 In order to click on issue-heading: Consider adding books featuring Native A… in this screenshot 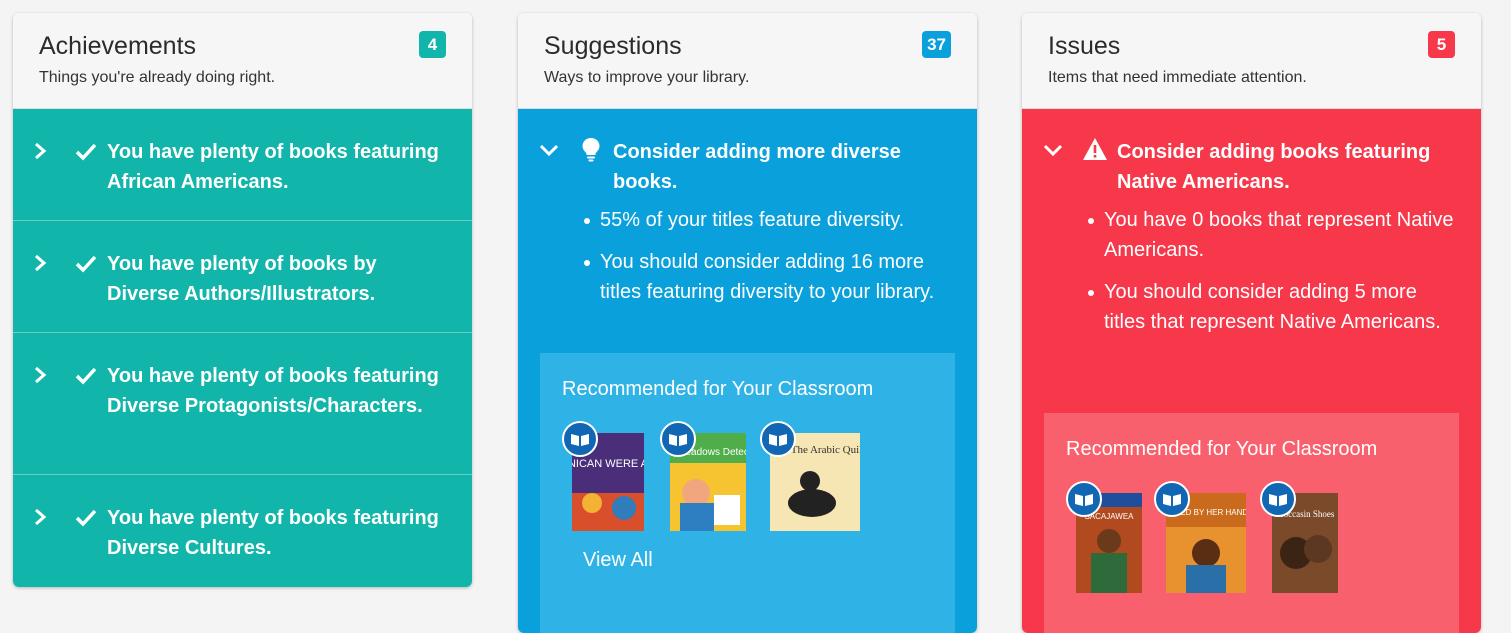, I will do `click(1251, 153)`.